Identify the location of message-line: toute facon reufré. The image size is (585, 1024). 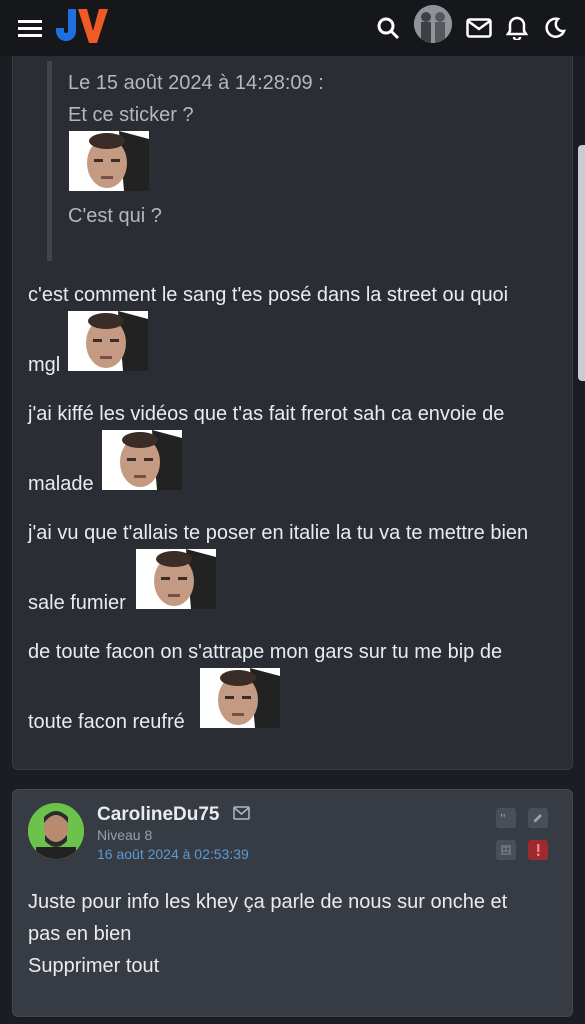
(106, 722).